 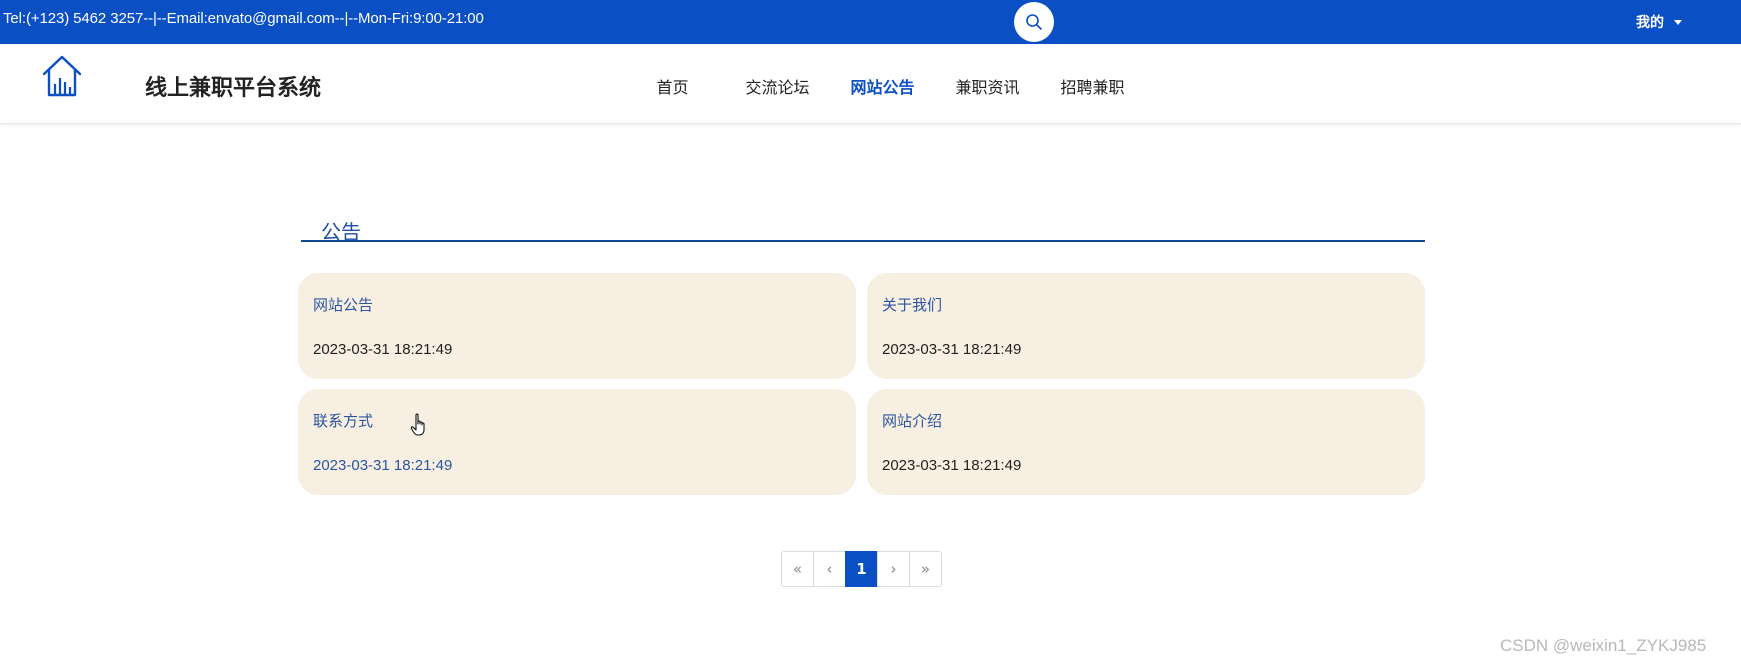 What do you see at coordinates (777, 86) in the screenshot?
I see `nav-item-forum: 交流论坛` at bounding box center [777, 86].